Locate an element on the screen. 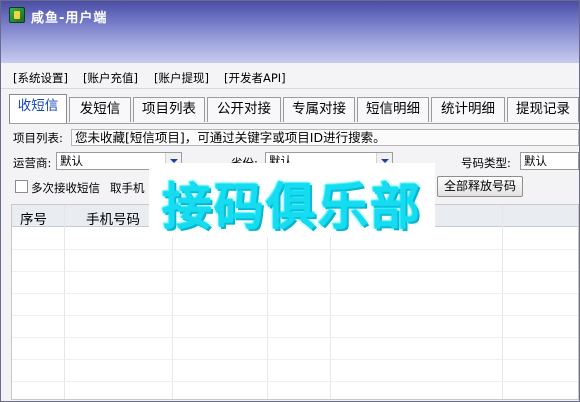 This screenshot has height=402, width=580. project-list-field: 您未收藏[短信项目]，可通过关键字或项目ID进行搜索。 is located at coordinates (325, 137).